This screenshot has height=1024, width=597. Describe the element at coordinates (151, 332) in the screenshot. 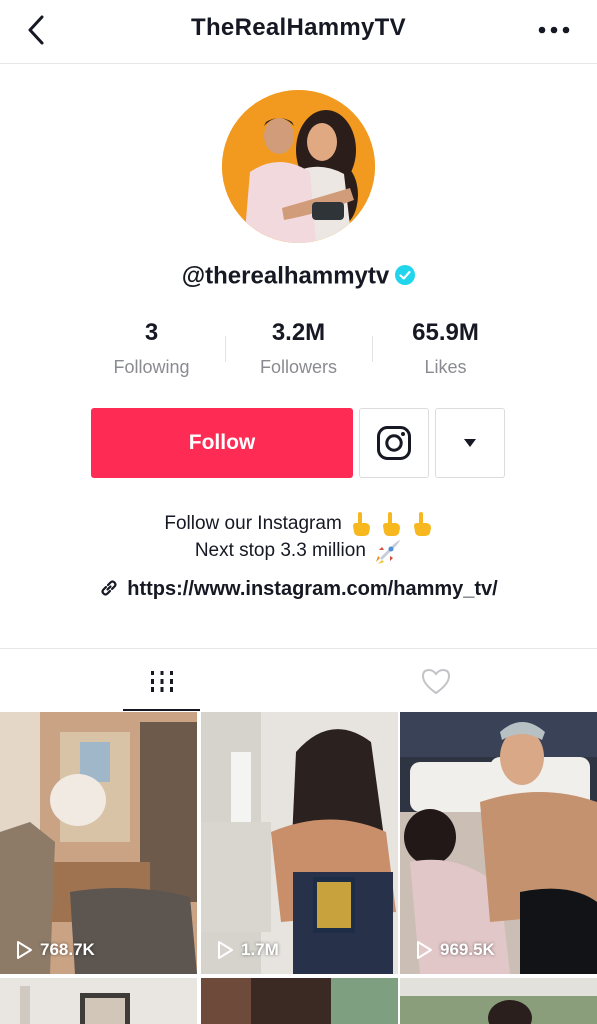

I see `stat-value: 3` at that location.